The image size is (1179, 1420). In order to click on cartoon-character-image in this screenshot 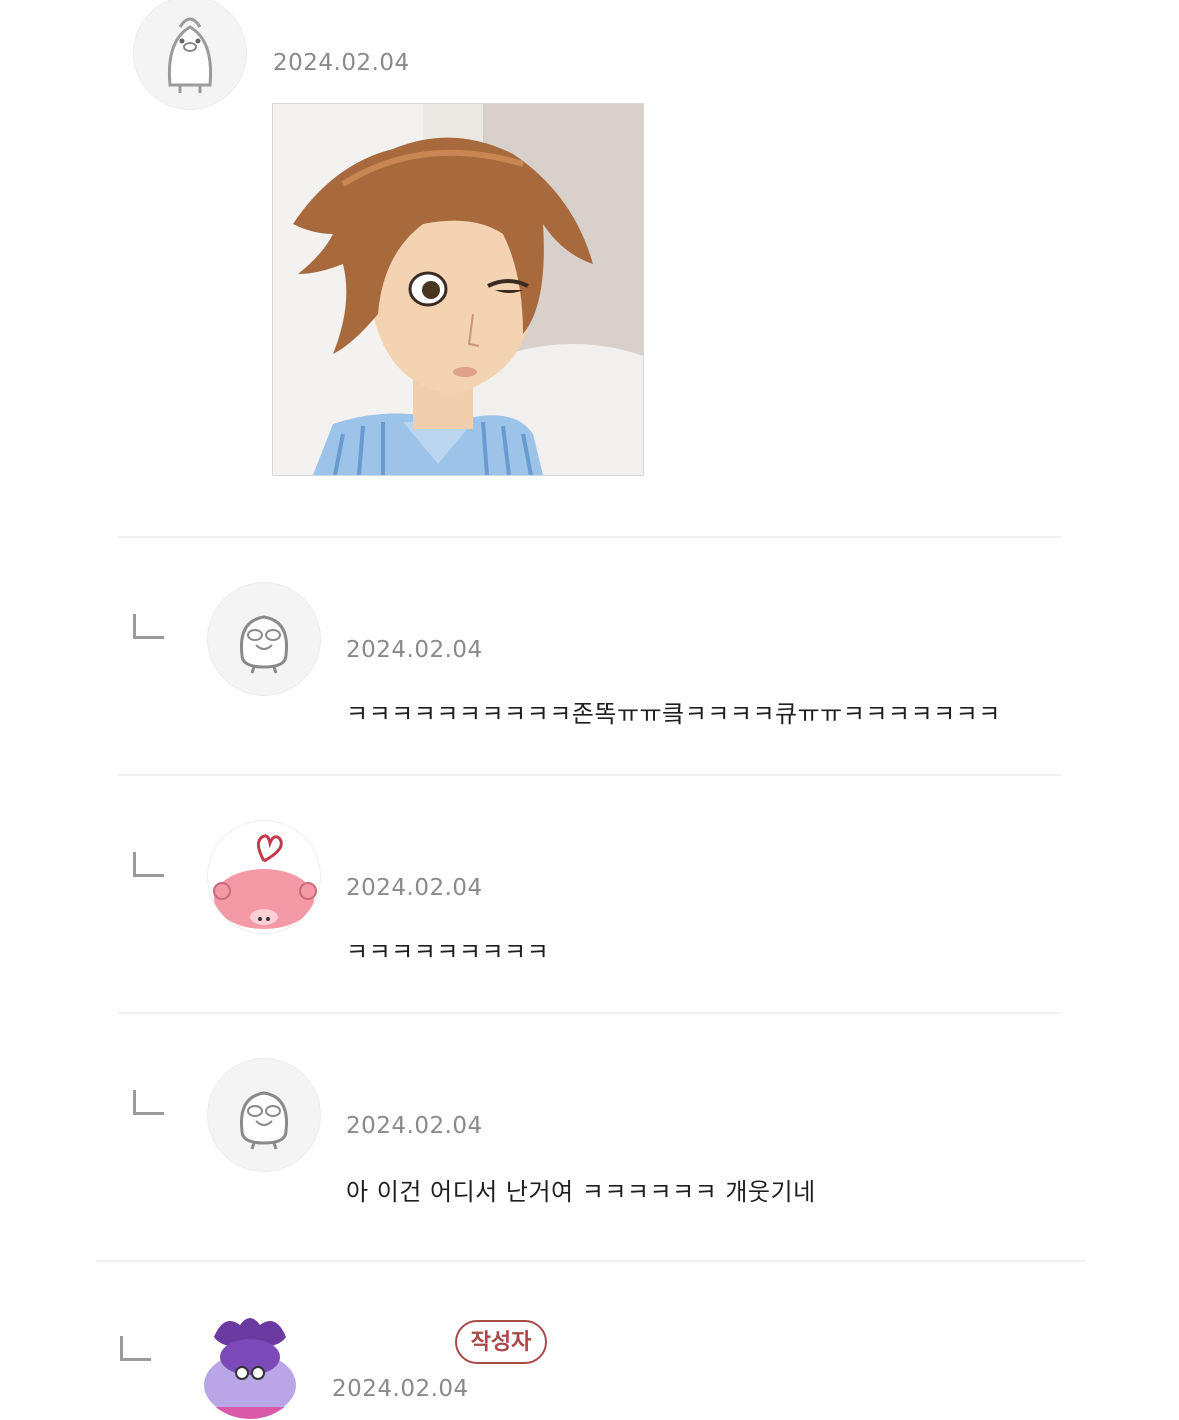, I will do `click(458, 289)`.